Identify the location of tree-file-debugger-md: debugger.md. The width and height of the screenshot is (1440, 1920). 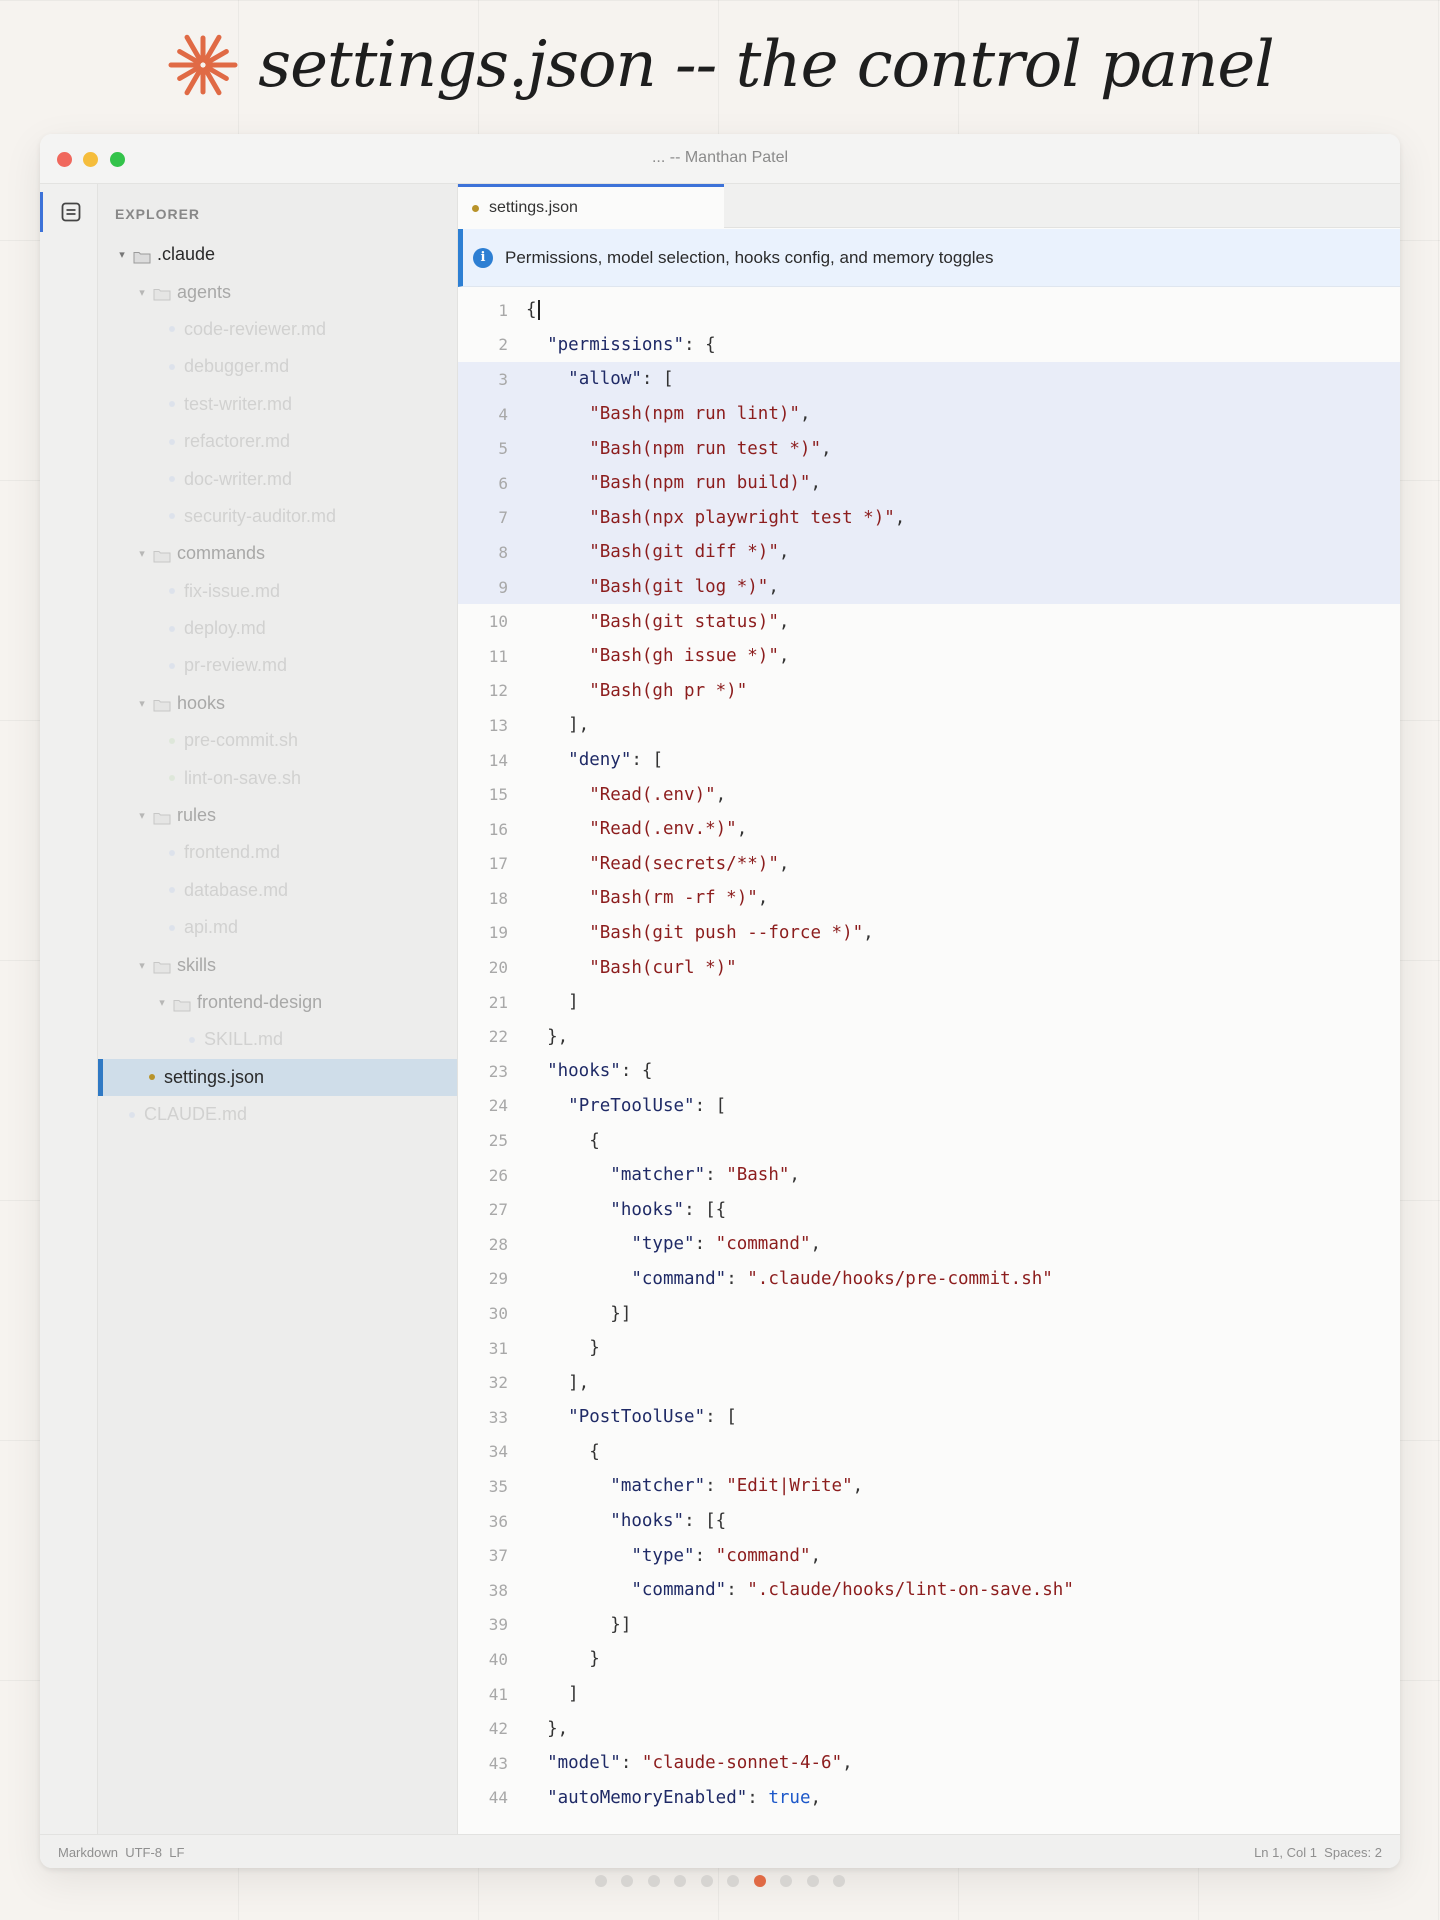
(277, 366).